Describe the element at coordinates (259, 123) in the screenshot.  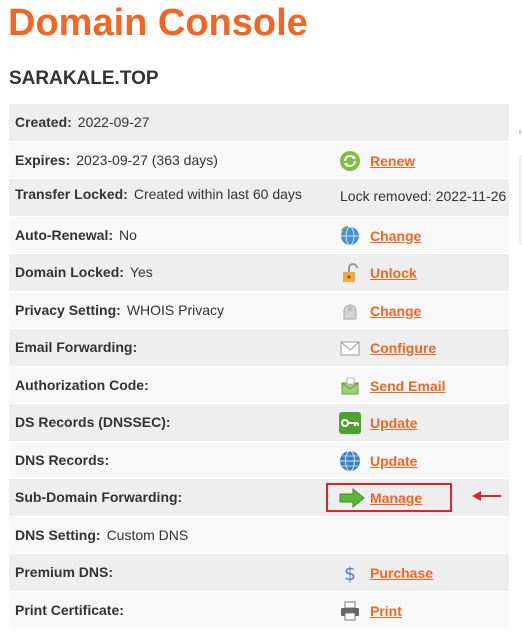
I see `table-row-created: Created: 2022-09-27` at that location.